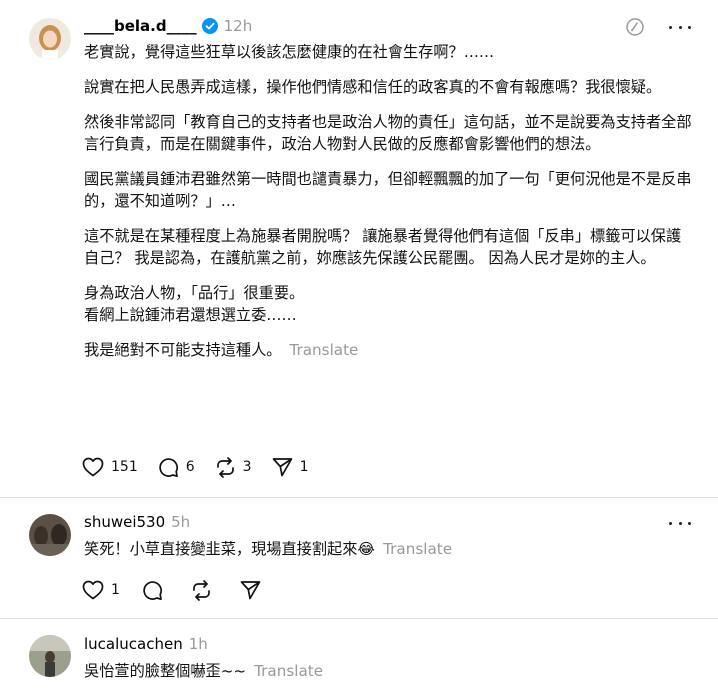  I want to click on action-bar: 1, so click(181, 590).